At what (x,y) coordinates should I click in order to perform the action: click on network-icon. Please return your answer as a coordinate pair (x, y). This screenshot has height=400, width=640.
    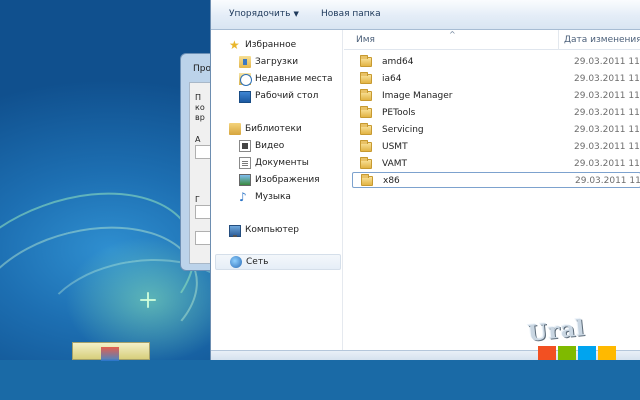
    Looking at the image, I should click on (236, 262).